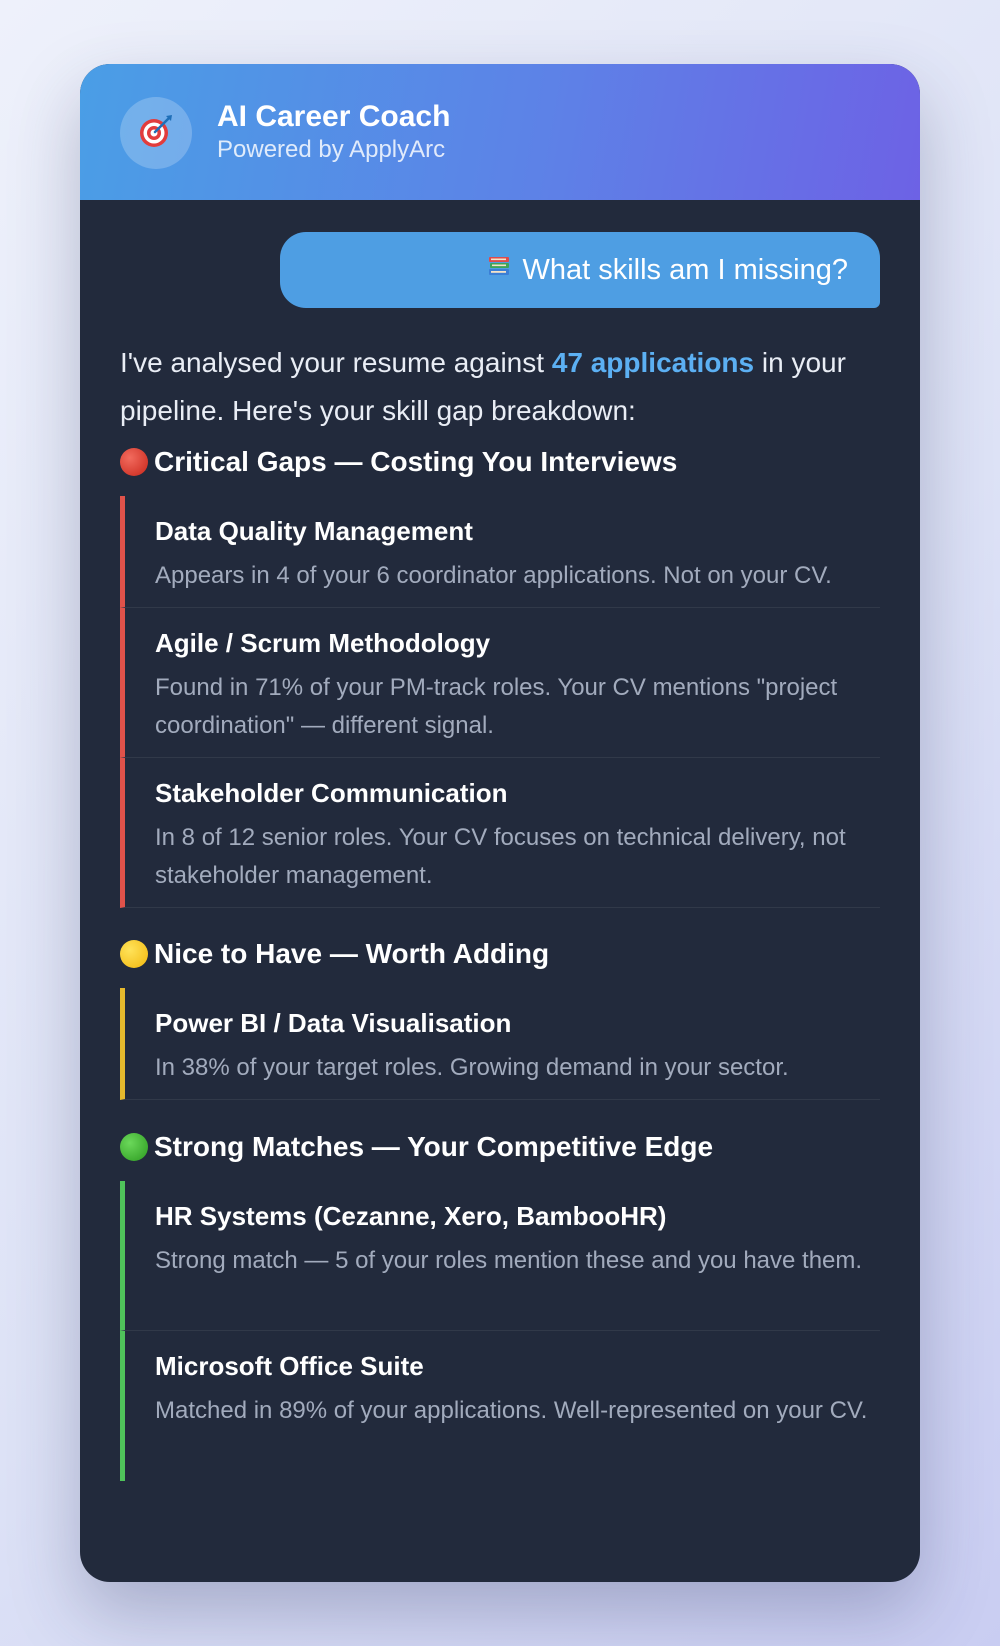  I want to click on section-title-text: Nice to Have — Worth Adding, so click(352, 953).